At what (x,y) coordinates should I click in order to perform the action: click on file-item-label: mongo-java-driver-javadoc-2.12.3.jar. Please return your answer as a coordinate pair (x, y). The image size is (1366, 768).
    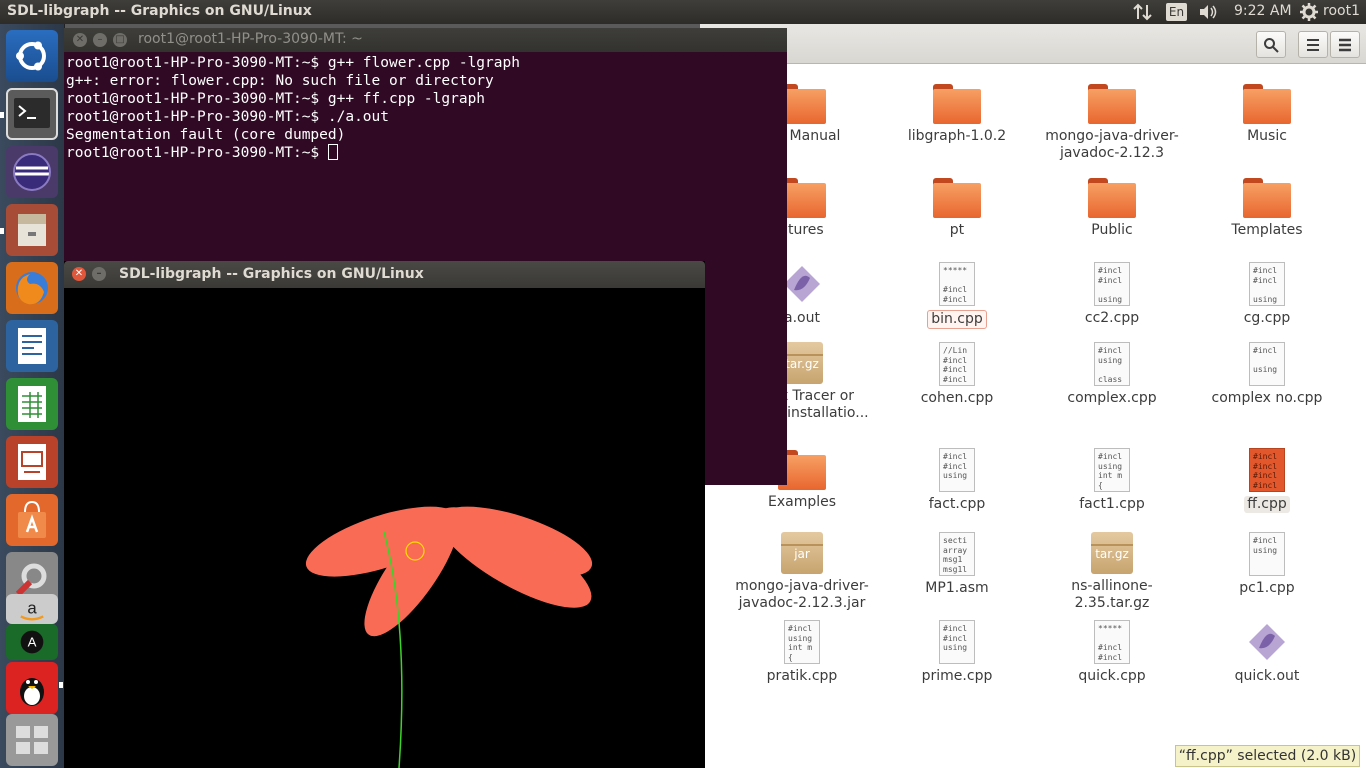
    Looking at the image, I should click on (802, 594).